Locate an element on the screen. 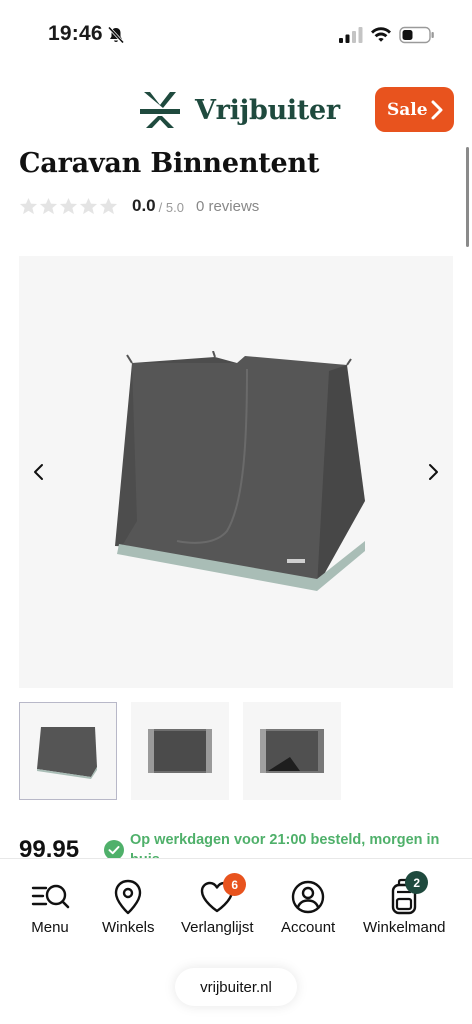 The height and width of the screenshot is (1024, 472). rating-stars is located at coordinates (68, 206).